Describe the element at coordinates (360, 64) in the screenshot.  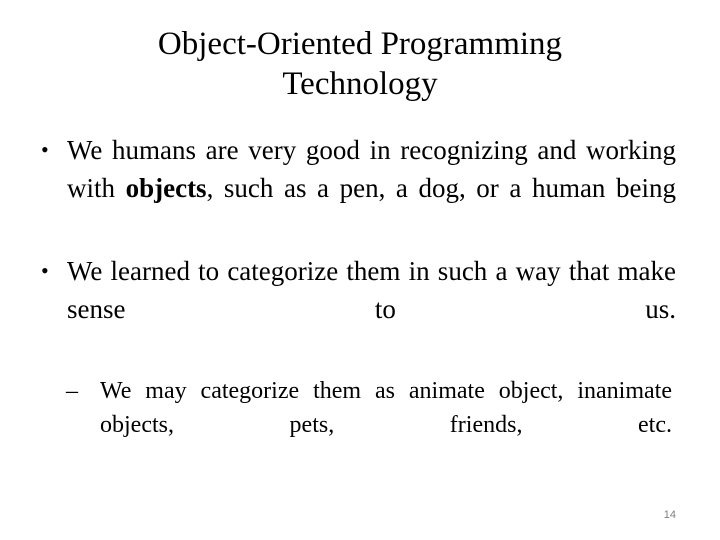
I see `slide-title: Object-Oriented Programming Technology` at that location.